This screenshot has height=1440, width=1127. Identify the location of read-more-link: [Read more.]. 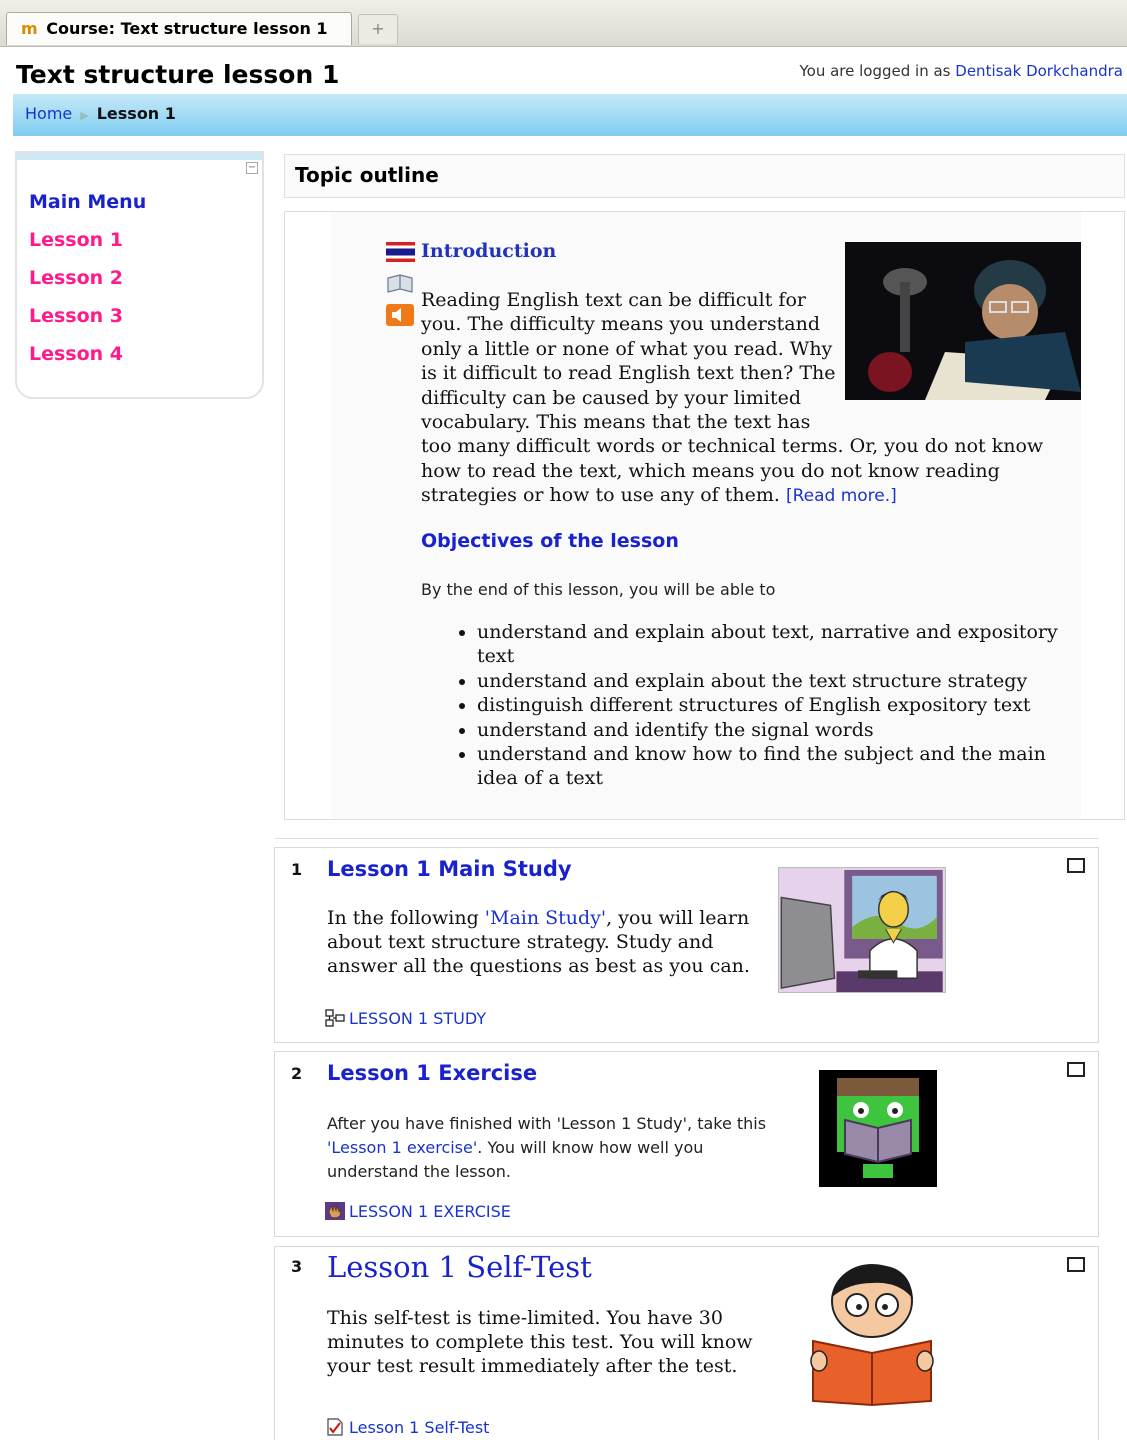
(841, 496).